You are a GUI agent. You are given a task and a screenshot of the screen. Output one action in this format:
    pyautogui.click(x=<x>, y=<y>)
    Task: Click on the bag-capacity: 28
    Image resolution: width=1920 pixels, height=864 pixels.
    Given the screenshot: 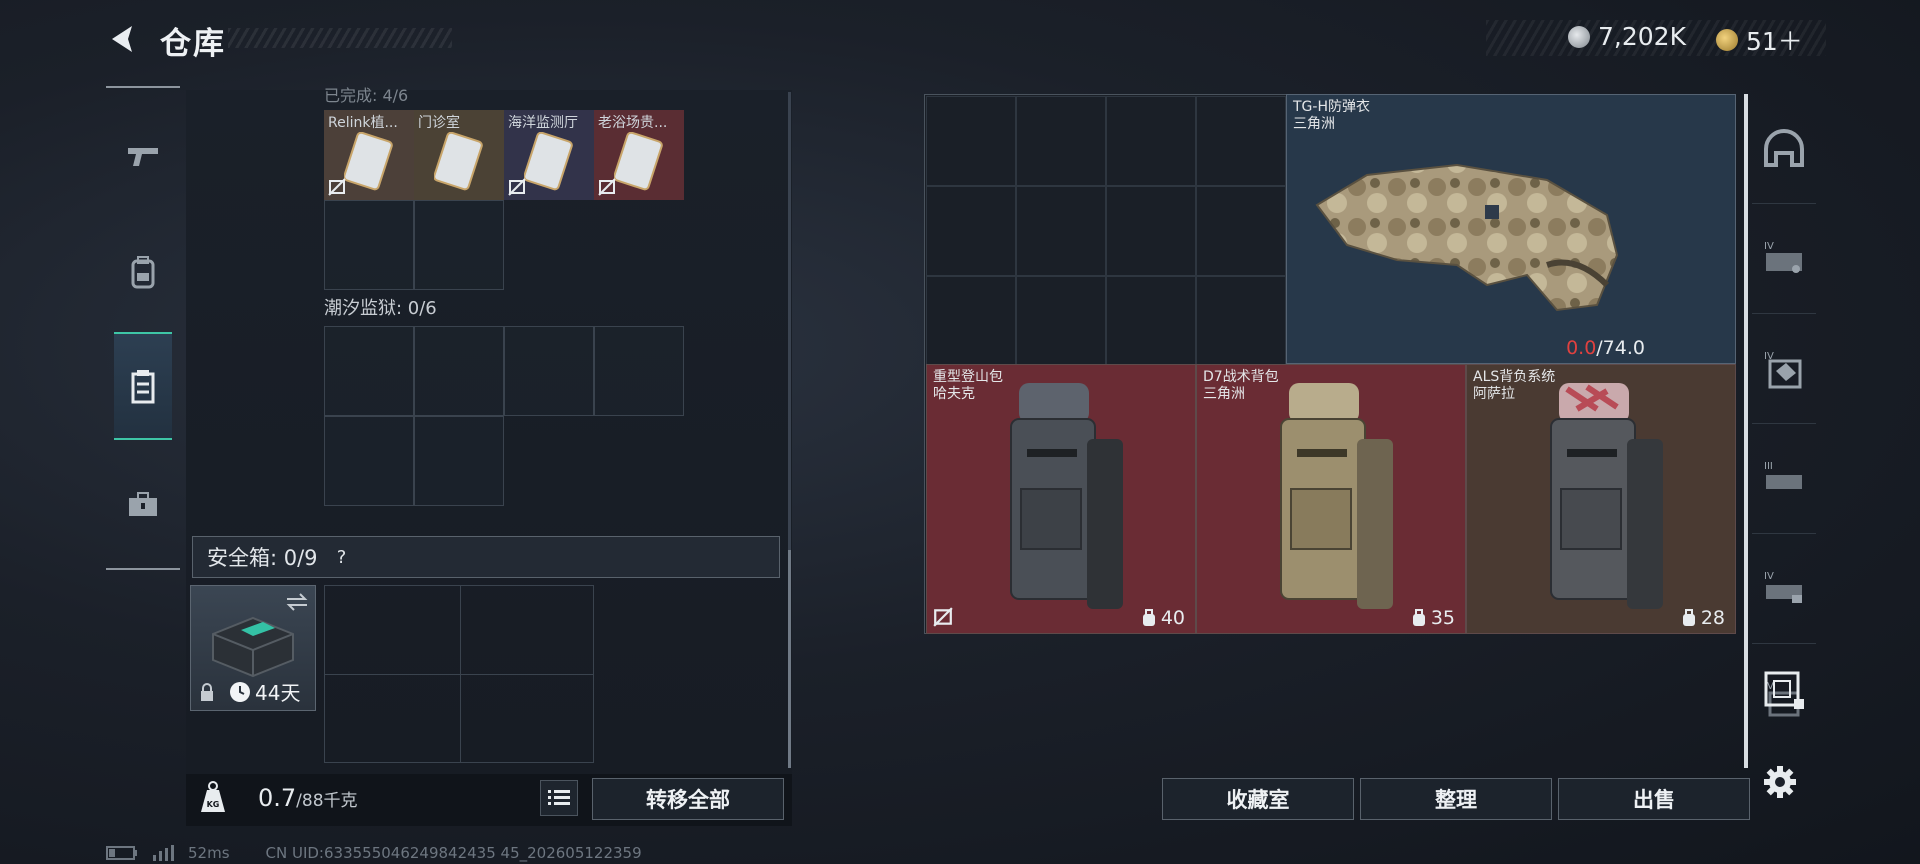 What is the action you would take?
    pyautogui.click(x=1703, y=618)
    